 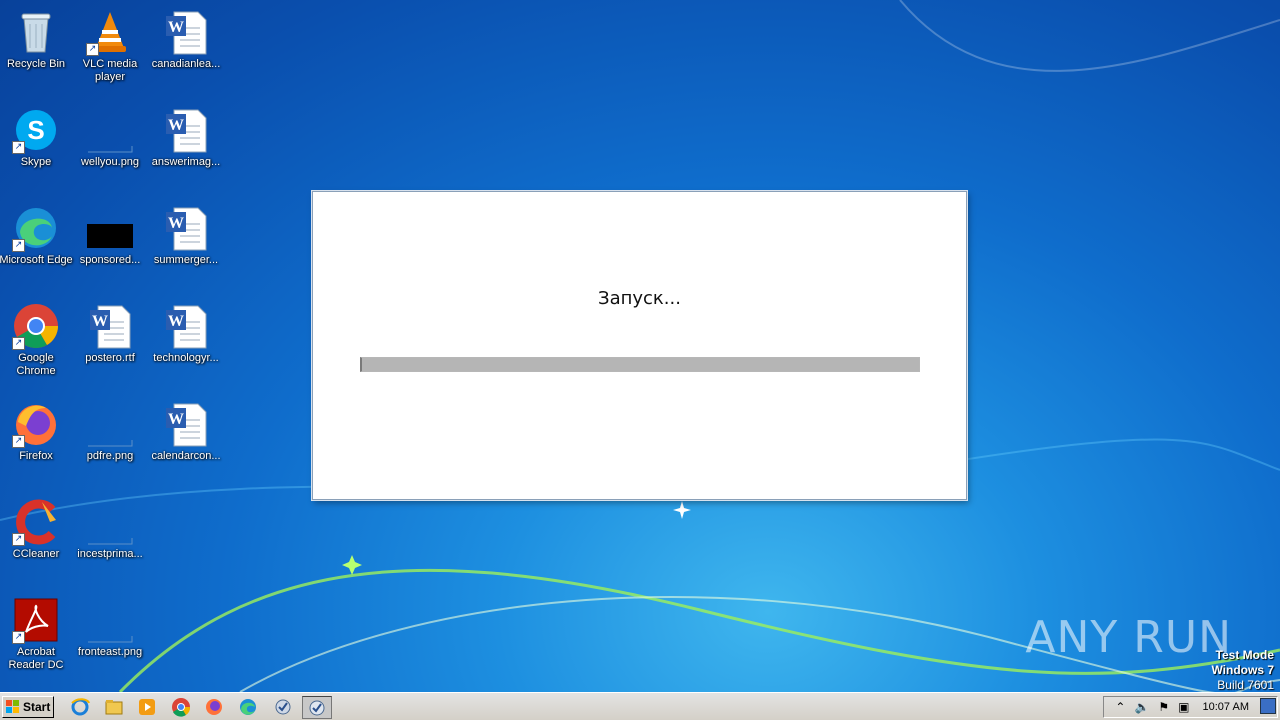 I want to click on firefox-taskbar-icon, so click(x=214, y=707).